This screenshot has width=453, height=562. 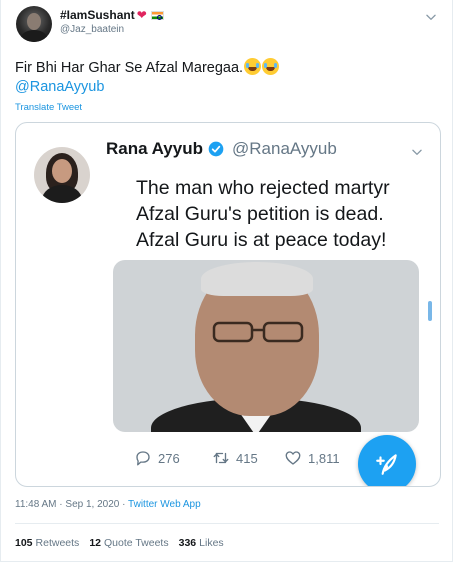 I want to click on retweets-stat: 105 Retweets, so click(x=47, y=543).